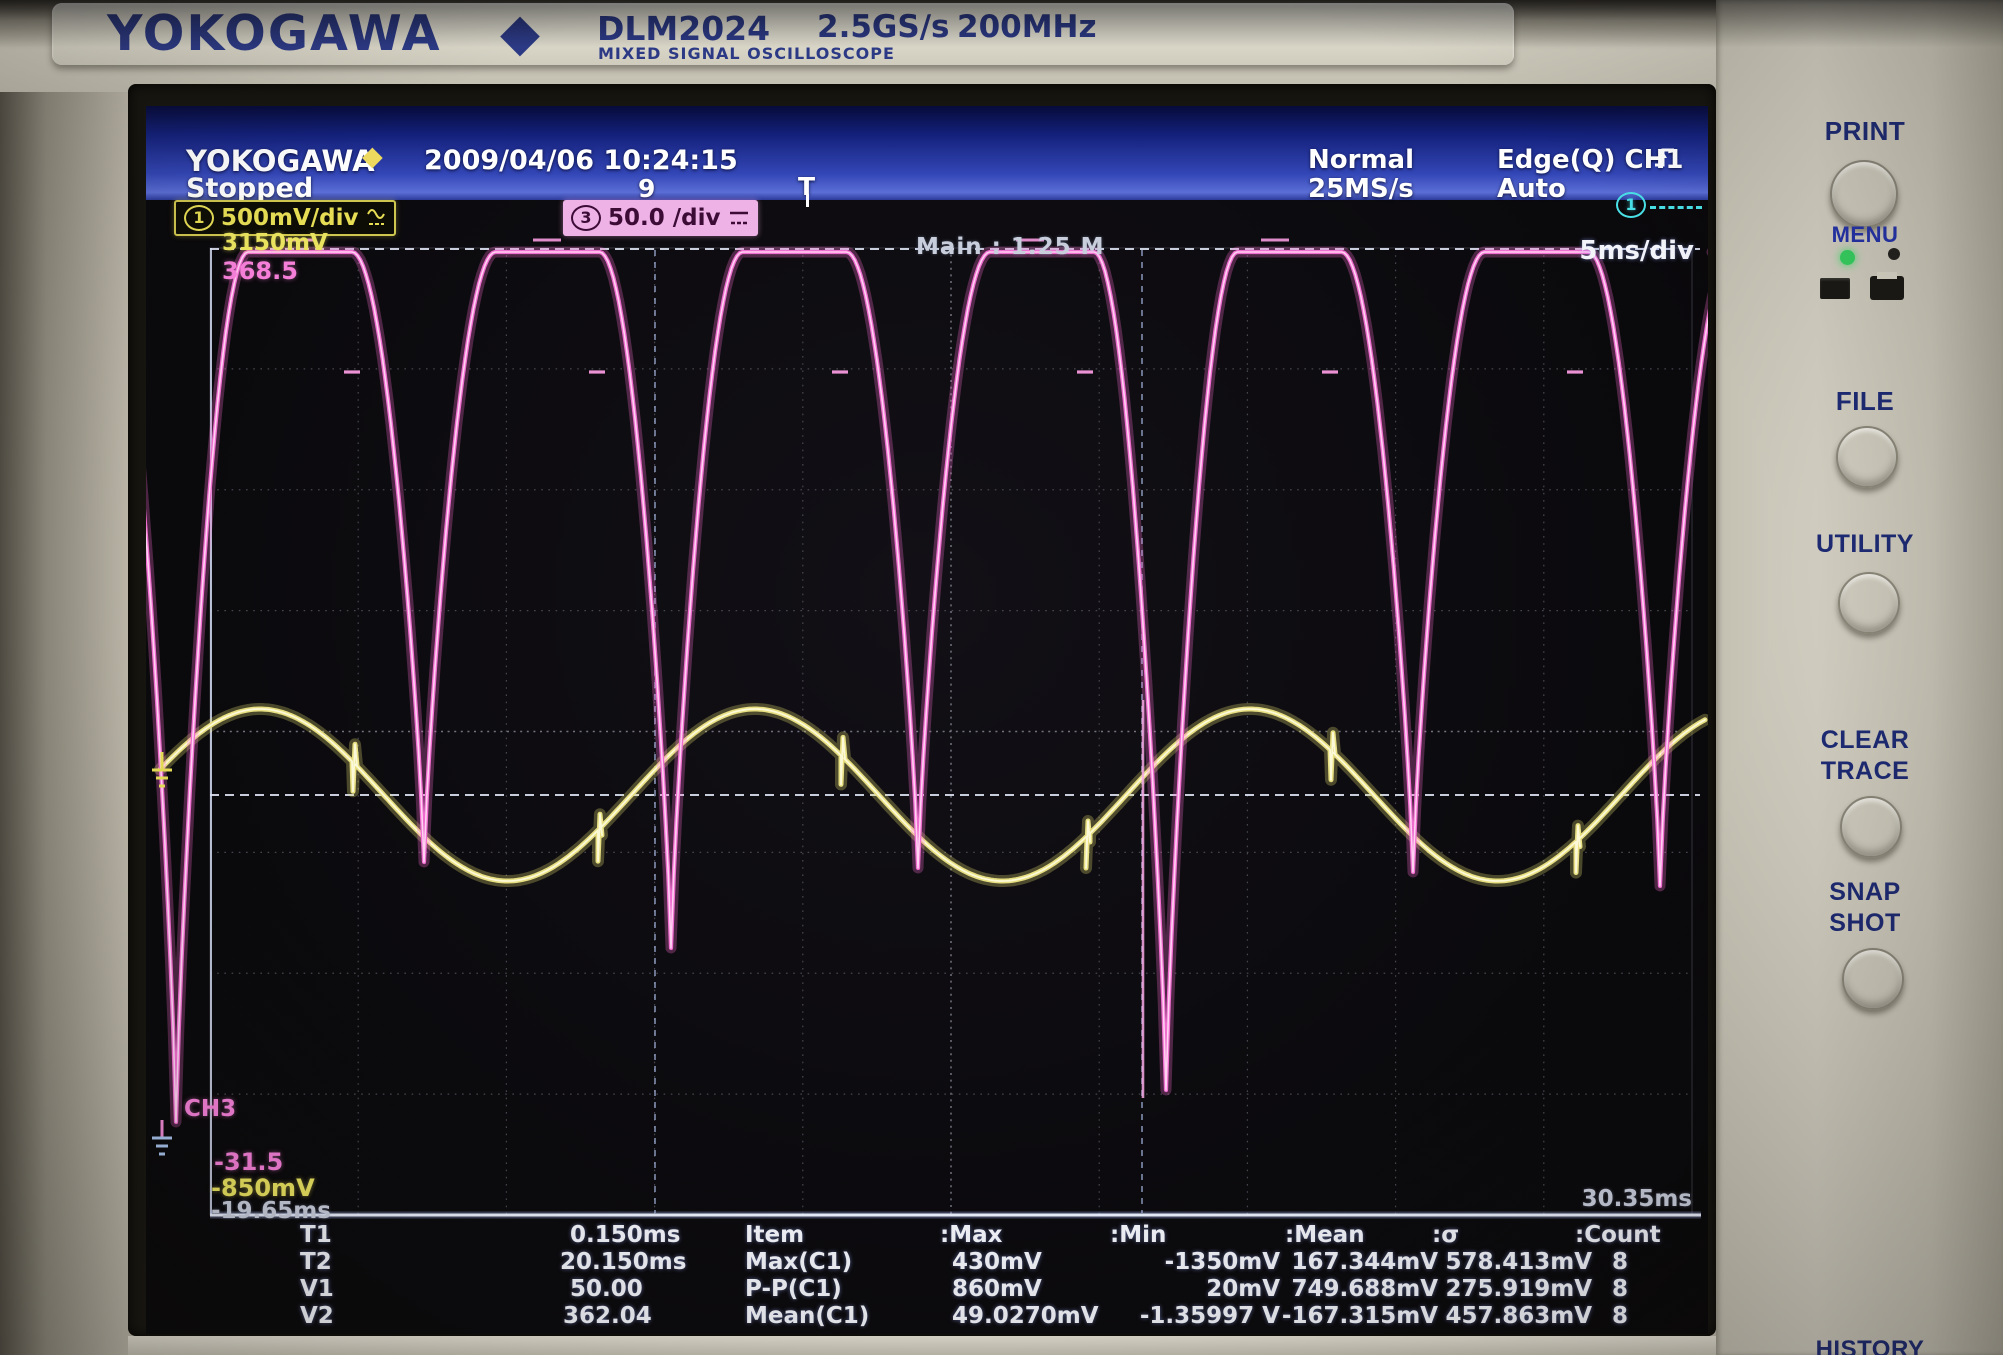 The width and height of the screenshot is (2003, 1355). Describe the element at coordinates (317, 1289) in the screenshot. I see `cursor-v1-label: V1` at that location.